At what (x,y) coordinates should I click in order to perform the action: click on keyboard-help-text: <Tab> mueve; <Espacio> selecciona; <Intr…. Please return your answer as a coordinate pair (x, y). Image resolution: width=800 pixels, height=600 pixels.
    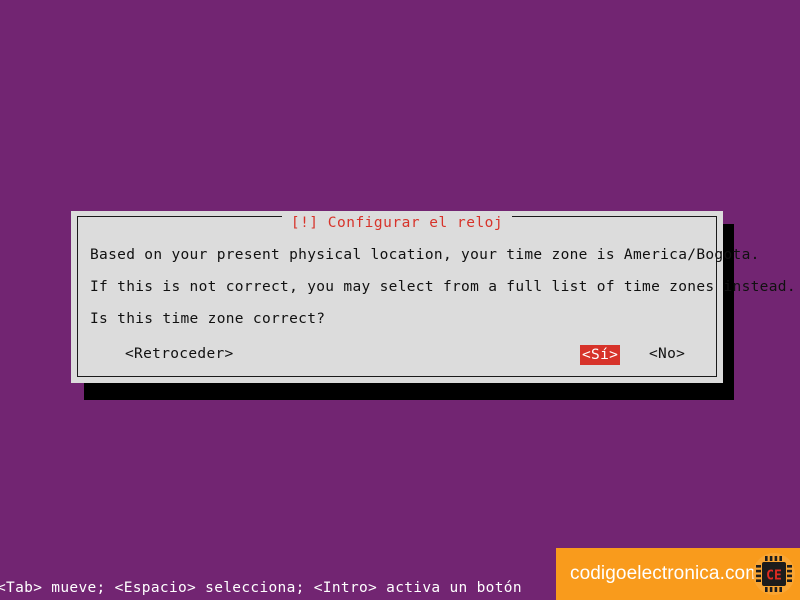
    Looking at the image, I should click on (261, 588).